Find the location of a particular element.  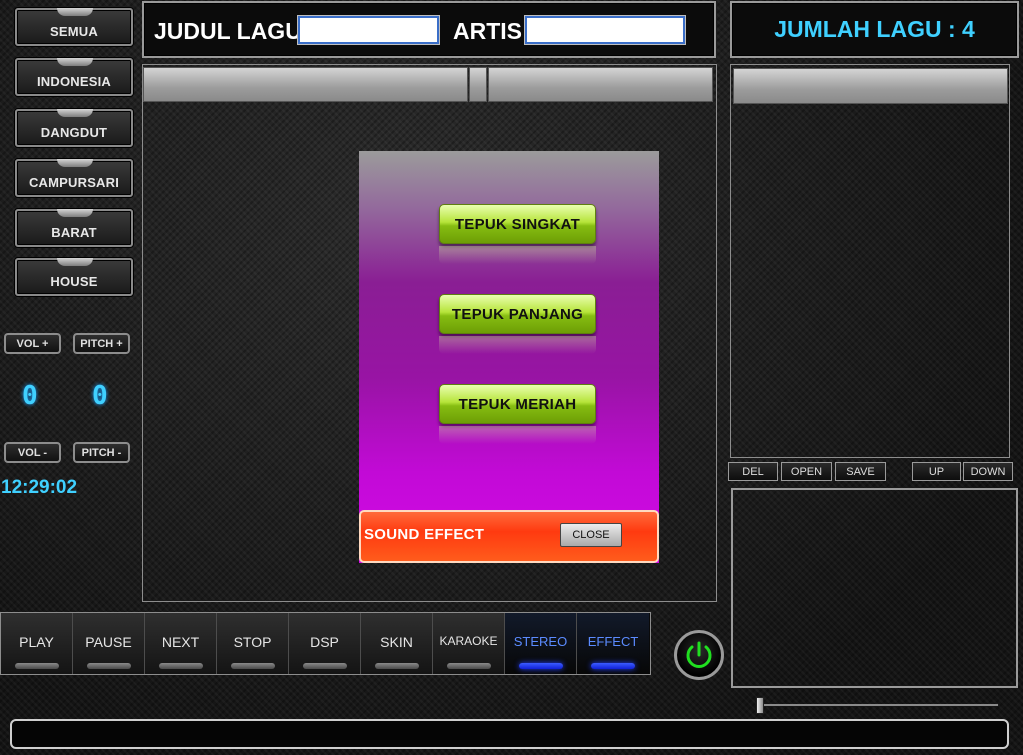

transport-label: SKIN is located at coordinates (396, 642).